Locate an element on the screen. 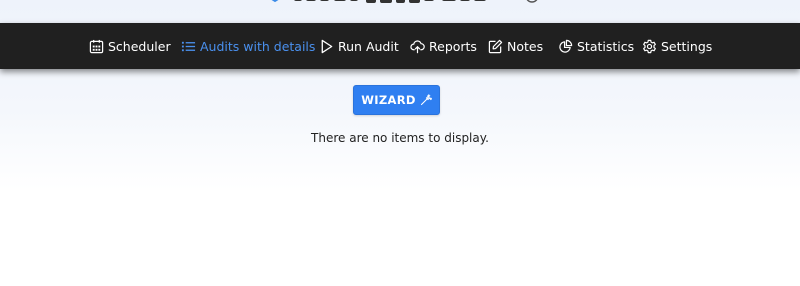 This screenshot has width=800, height=286. nav-item-reports: Reports is located at coordinates (443, 46).